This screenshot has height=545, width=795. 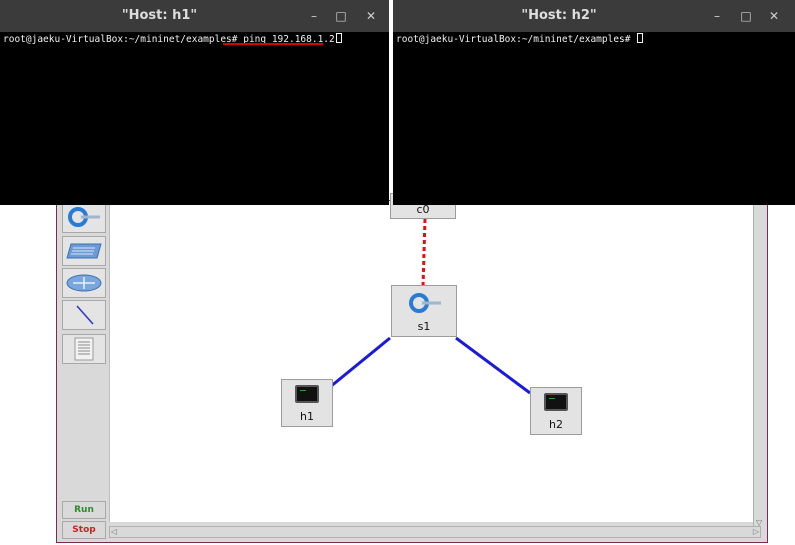 I want to click on switch-node-s1: s1, so click(x=424, y=311).